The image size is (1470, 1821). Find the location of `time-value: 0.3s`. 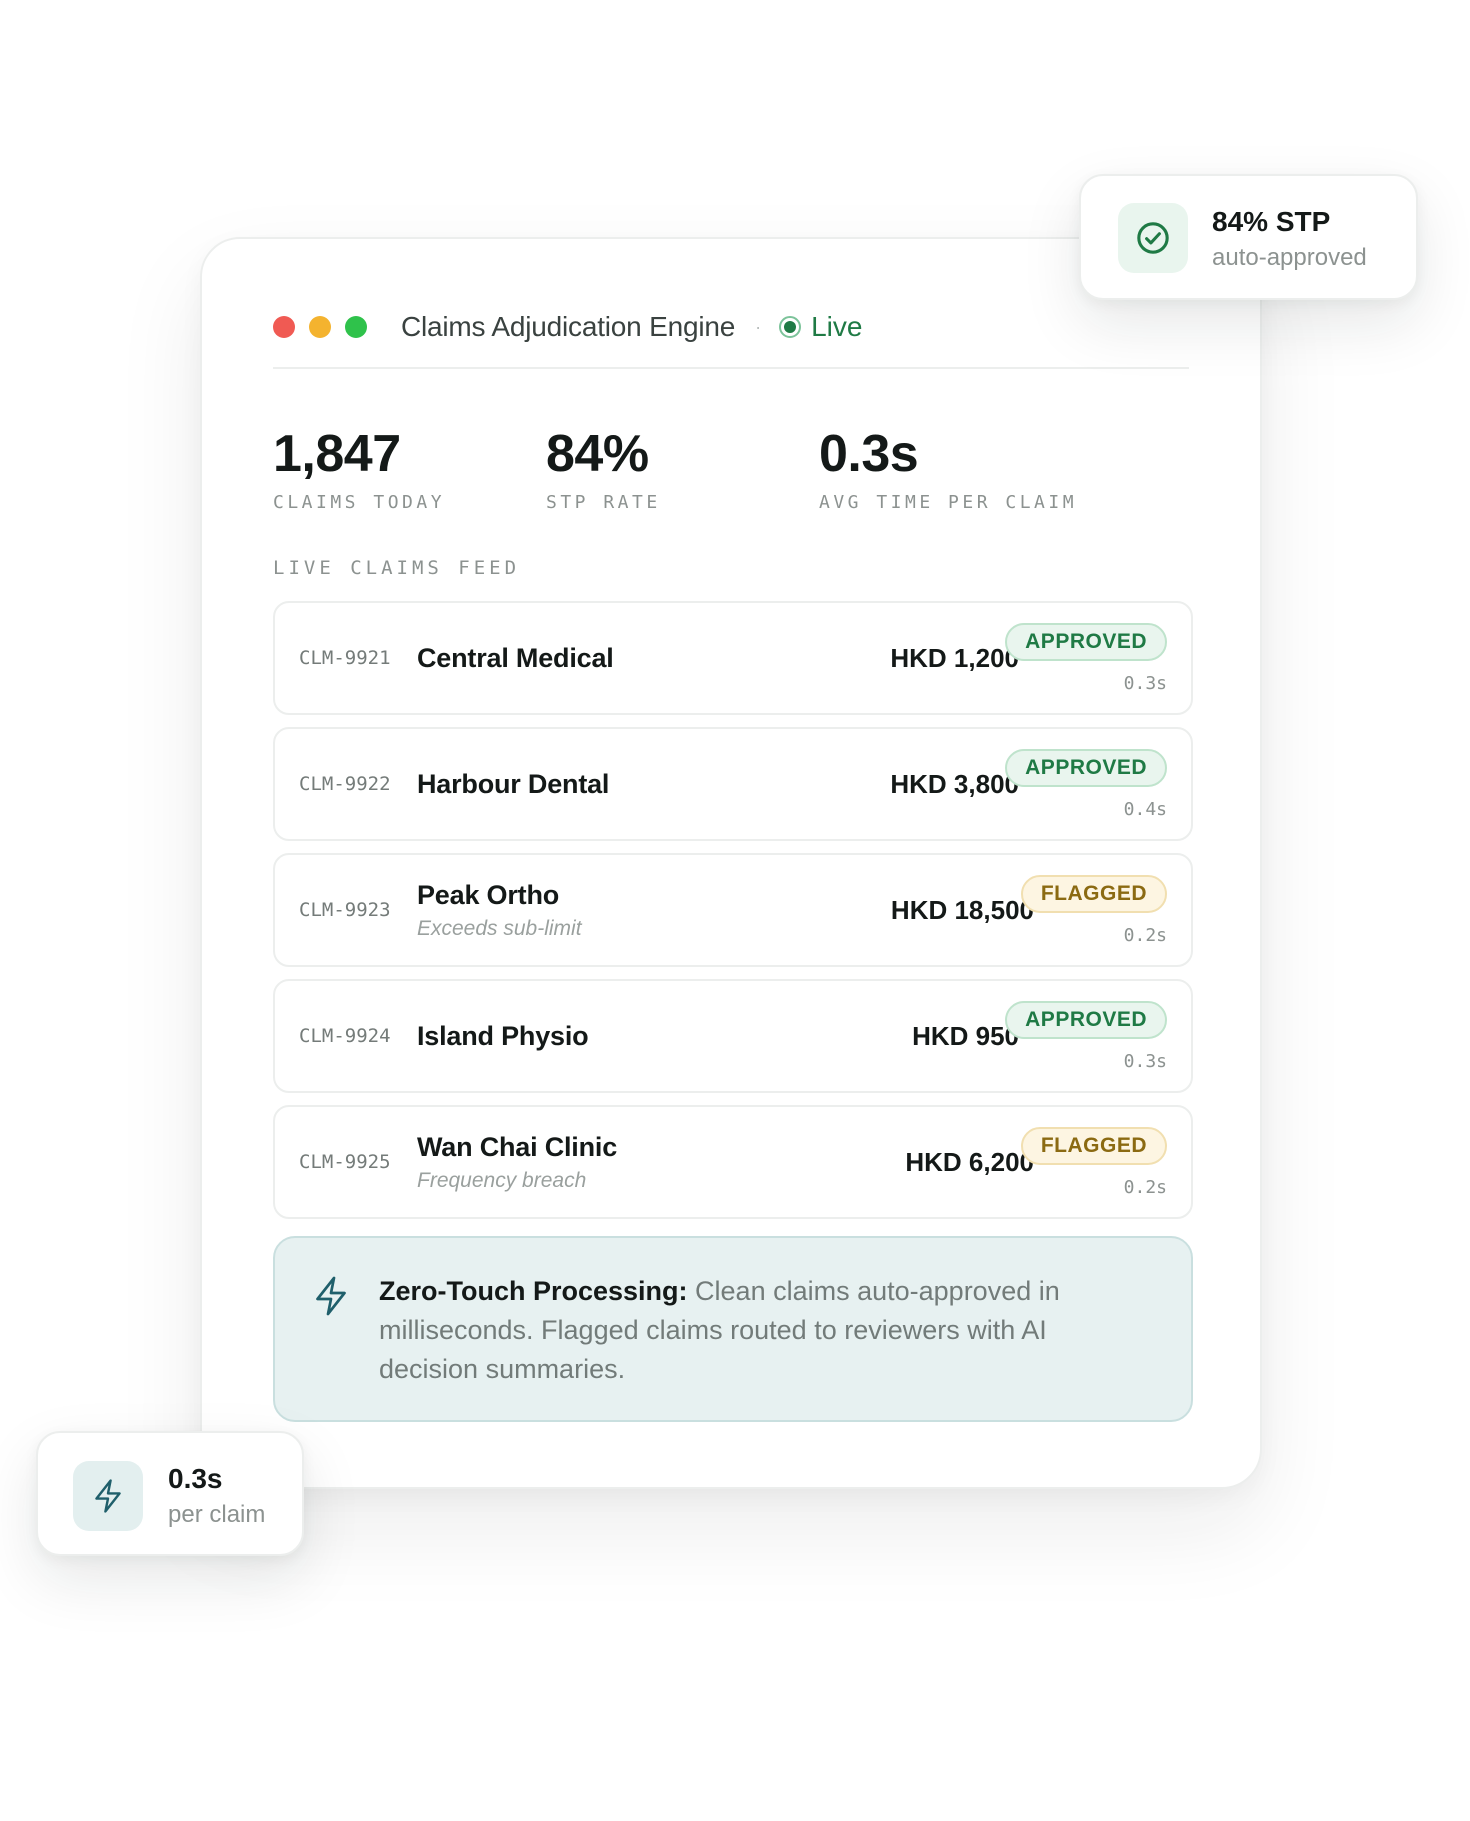

time-value: 0.3s is located at coordinates (195, 1478).